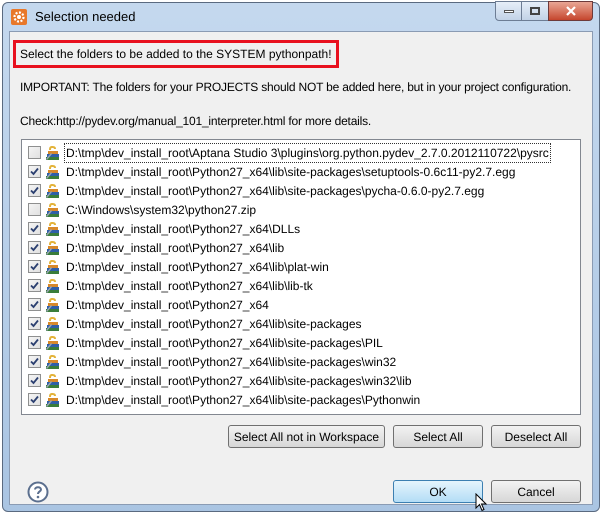 This screenshot has width=604, height=516. I want to click on folder-path: D:\tmp\dev_install_root\Python27_x64\lib\site-packages\setuptools-0.6c11-py2.7.egg, so click(290, 171).